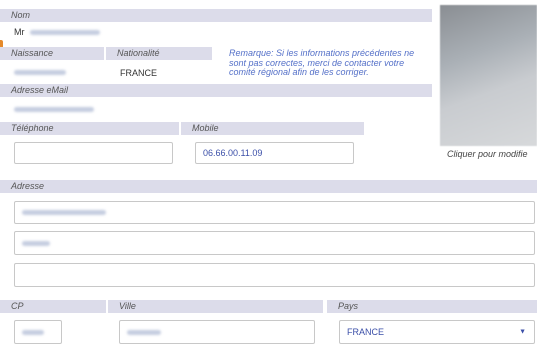 The width and height of the screenshot is (537, 344). I want to click on nom-header: Nom, so click(216, 15).